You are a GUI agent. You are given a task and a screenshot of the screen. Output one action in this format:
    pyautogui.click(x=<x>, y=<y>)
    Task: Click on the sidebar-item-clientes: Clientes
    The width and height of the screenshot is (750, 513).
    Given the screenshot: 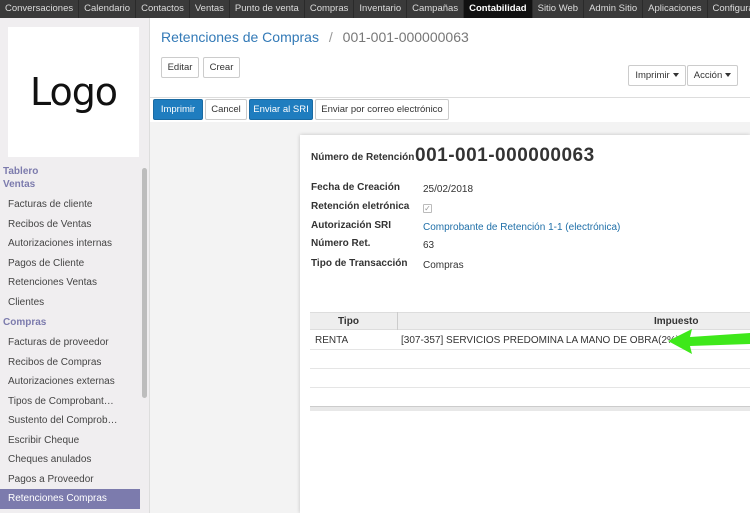 What is the action you would take?
    pyautogui.click(x=70, y=303)
    